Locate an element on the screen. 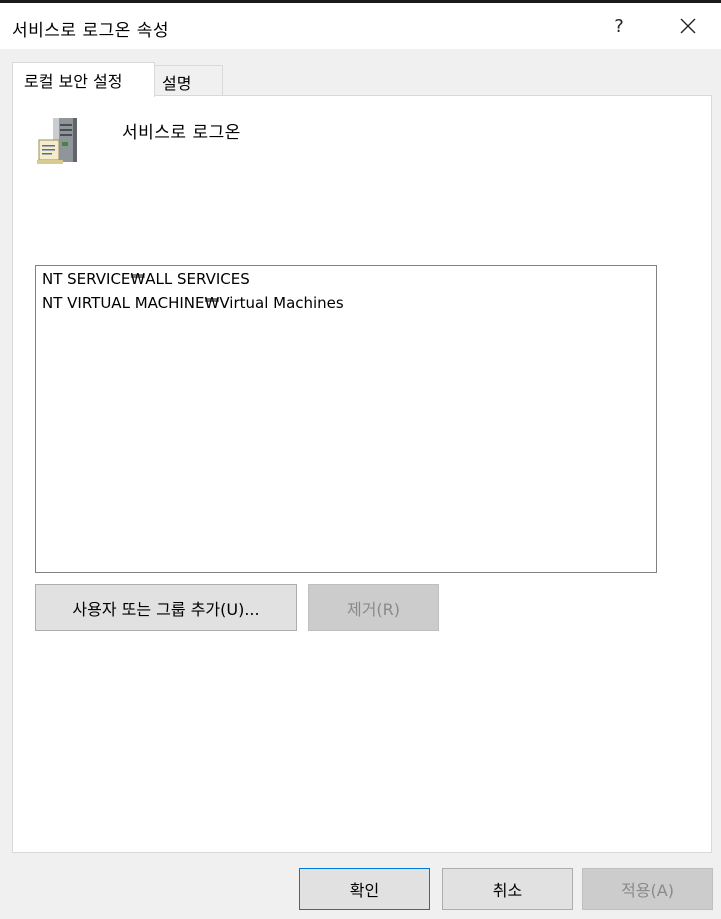 The width and height of the screenshot is (721, 919). list-item: NT SERVICE₩ALL SERVICES is located at coordinates (146, 279).